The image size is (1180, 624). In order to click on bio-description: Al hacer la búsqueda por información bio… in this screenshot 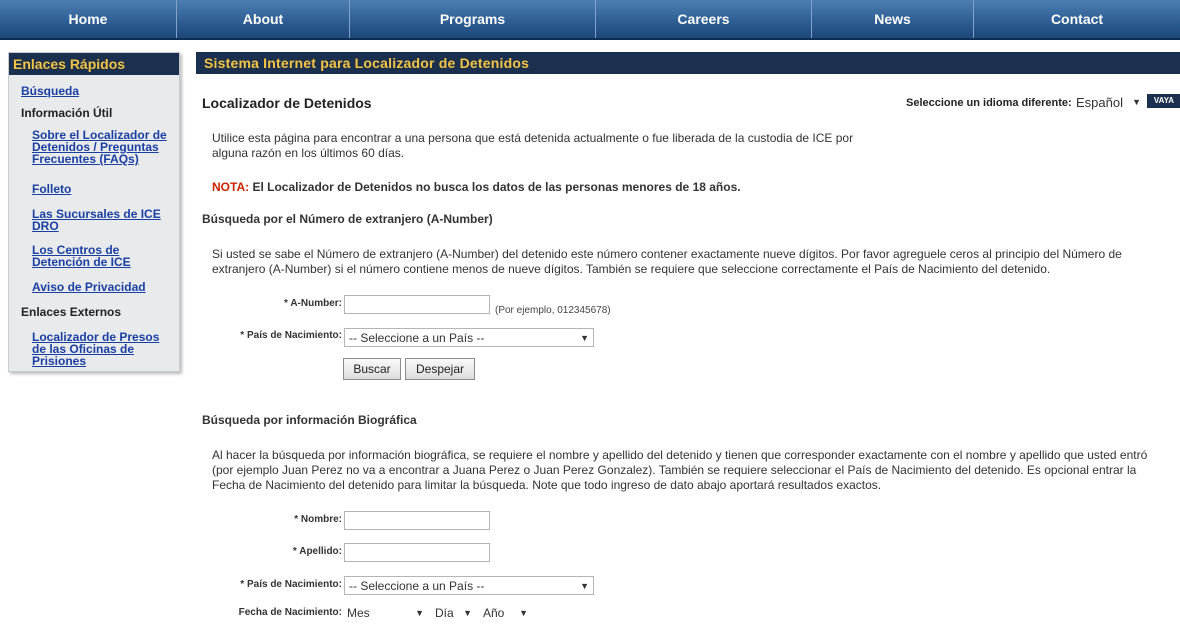, I will do `click(680, 470)`.